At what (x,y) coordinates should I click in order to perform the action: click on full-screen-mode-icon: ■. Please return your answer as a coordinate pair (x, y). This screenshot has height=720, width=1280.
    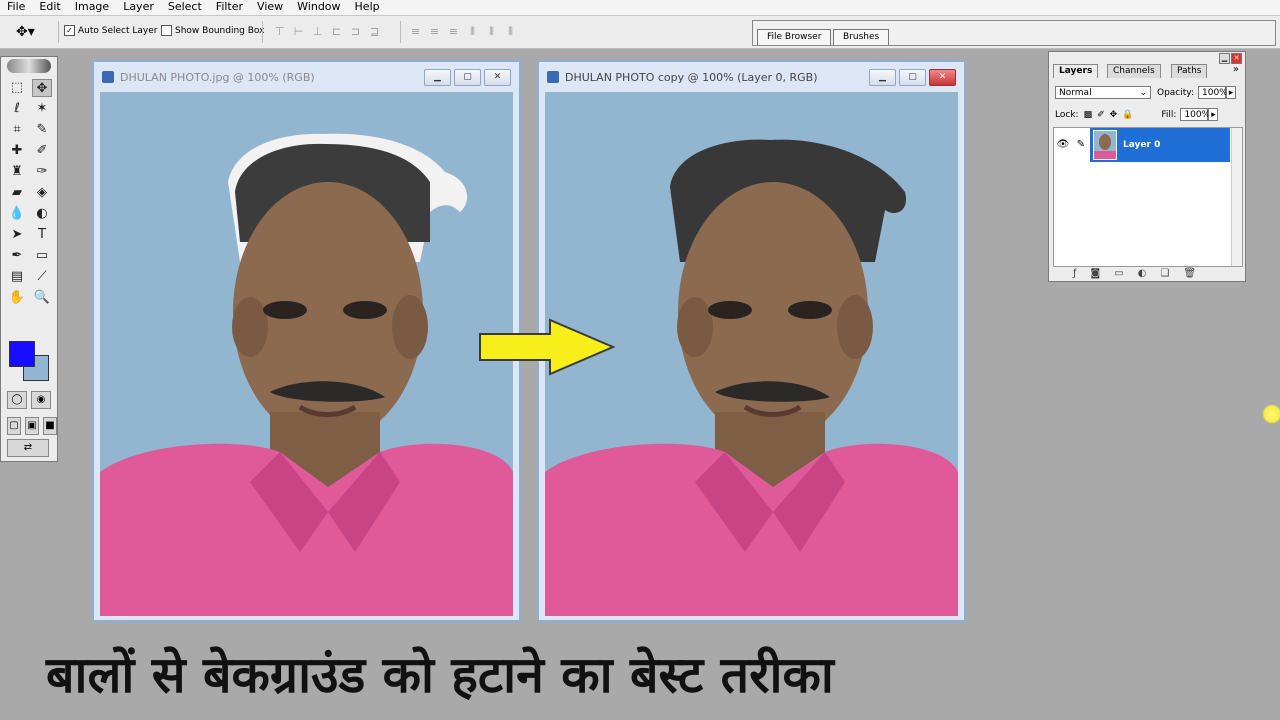
    Looking at the image, I should click on (50, 426).